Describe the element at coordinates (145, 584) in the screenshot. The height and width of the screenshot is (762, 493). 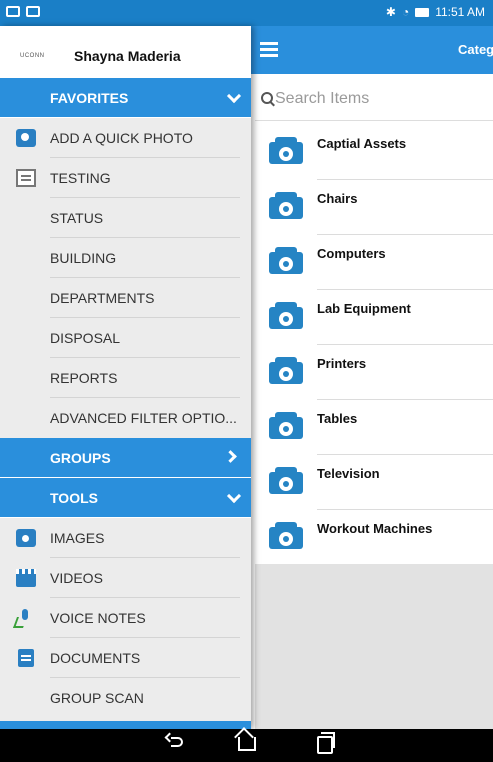
I see `drawer-item-label: VIDEOS` at that location.